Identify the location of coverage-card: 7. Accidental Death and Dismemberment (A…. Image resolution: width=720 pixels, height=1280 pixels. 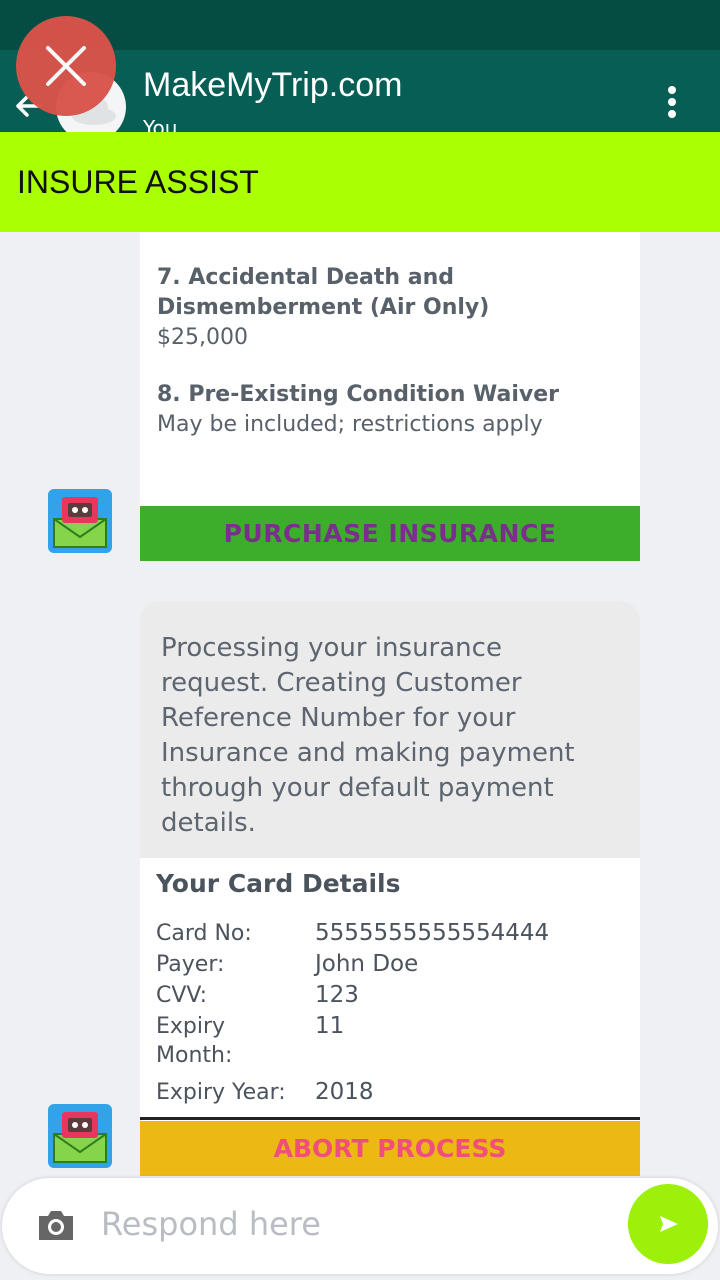
(390, 369).